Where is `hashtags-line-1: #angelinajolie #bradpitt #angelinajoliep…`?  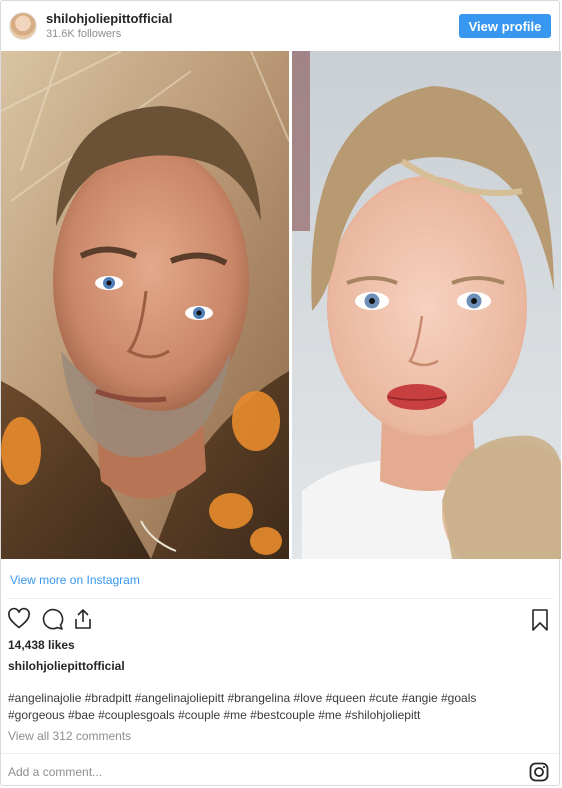 hashtags-line-1: #angelinajolie #bradpitt #angelinajoliep… is located at coordinates (278, 698).